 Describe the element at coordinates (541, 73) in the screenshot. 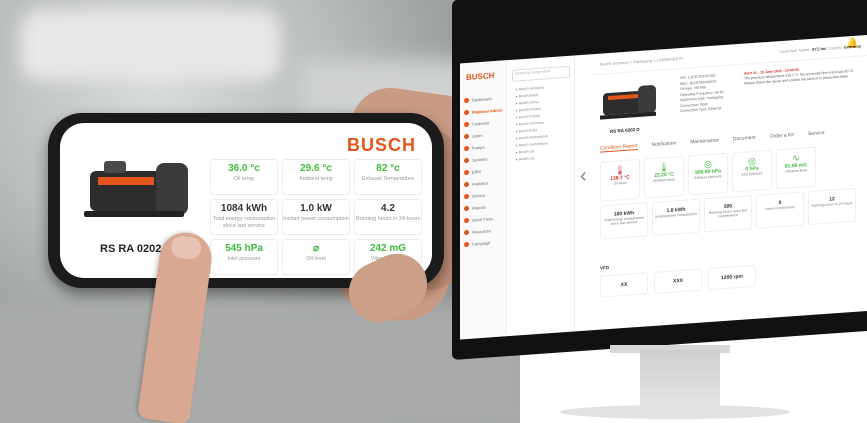

I see `search-input: Search by pump name` at that location.